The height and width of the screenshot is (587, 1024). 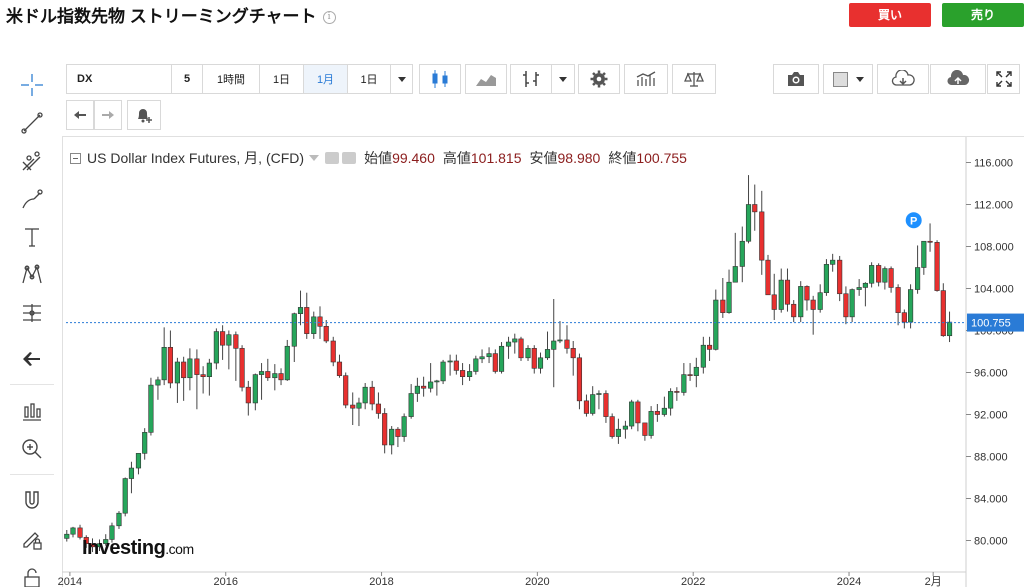 What do you see at coordinates (179, 549) in the screenshot?
I see `logo-domain: .com` at bounding box center [179, 549].